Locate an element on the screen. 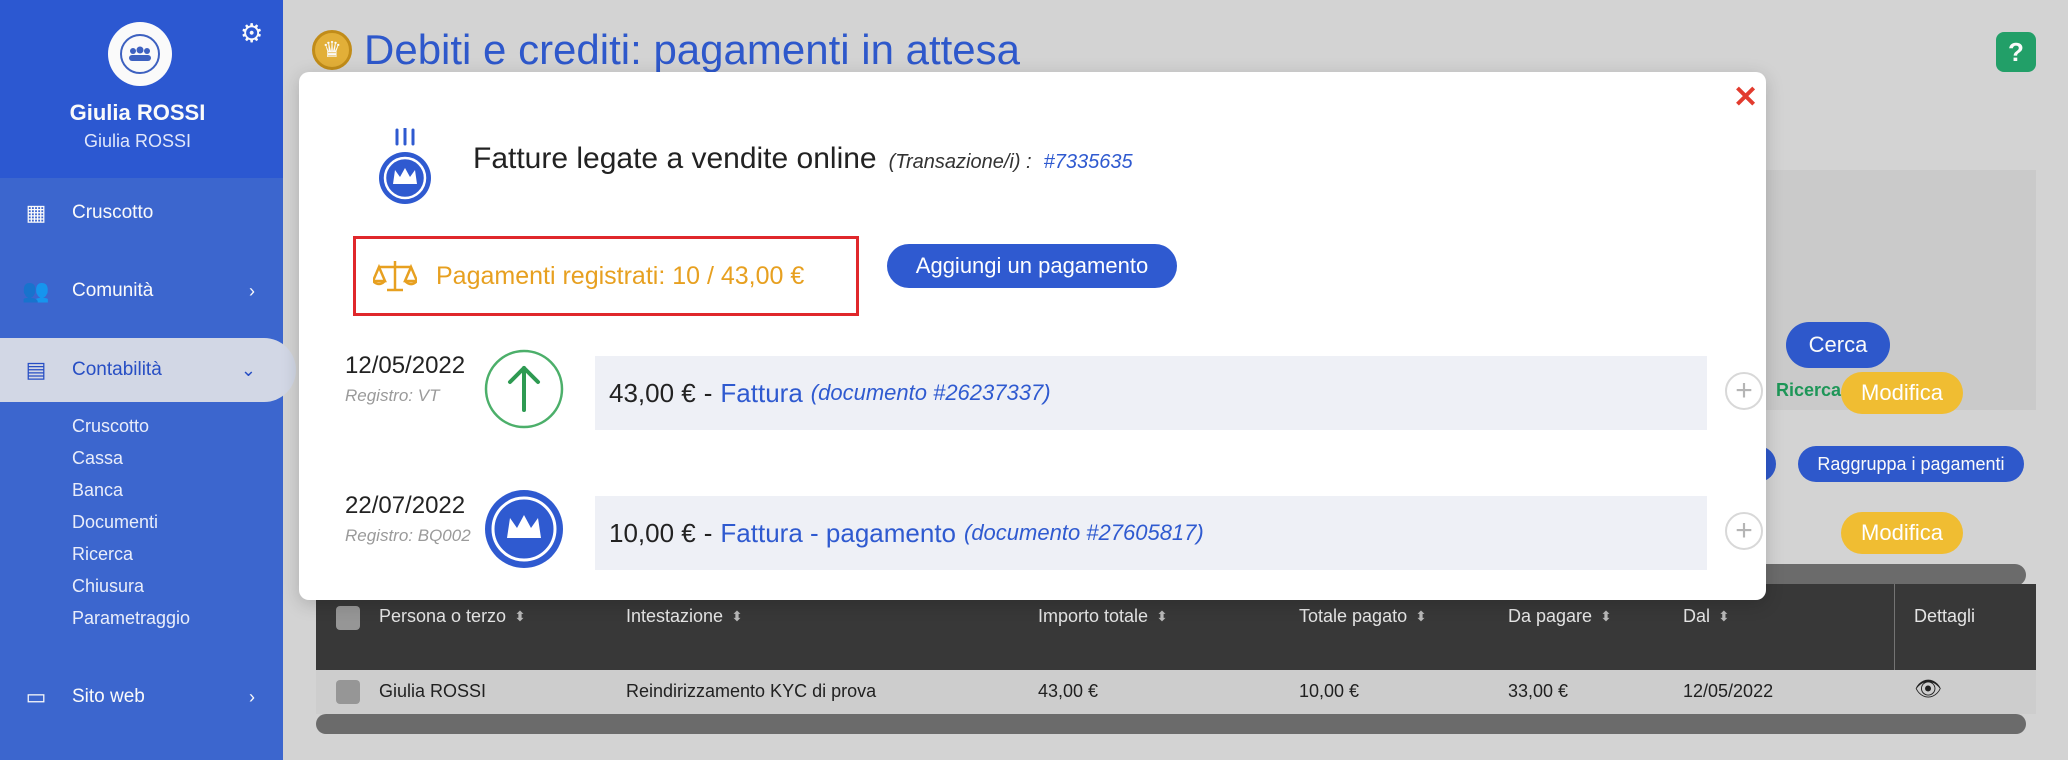 This screenshot has height=760, width=2068. registered-payments-summary: Pagamenti registrati: 10 / 43,00 € is located at coordinates (606, 276).